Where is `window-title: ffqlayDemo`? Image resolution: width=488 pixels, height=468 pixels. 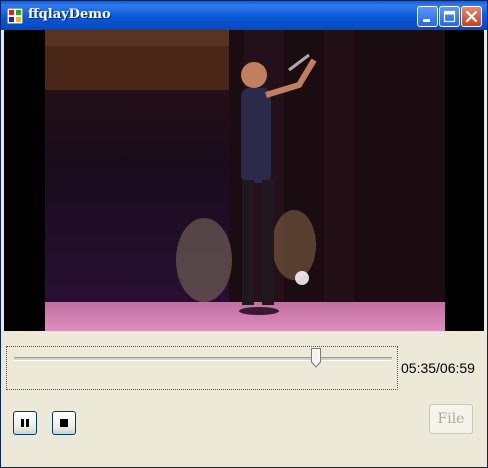
window-title: ffqlayDemo is located at coordinates (69, 14).